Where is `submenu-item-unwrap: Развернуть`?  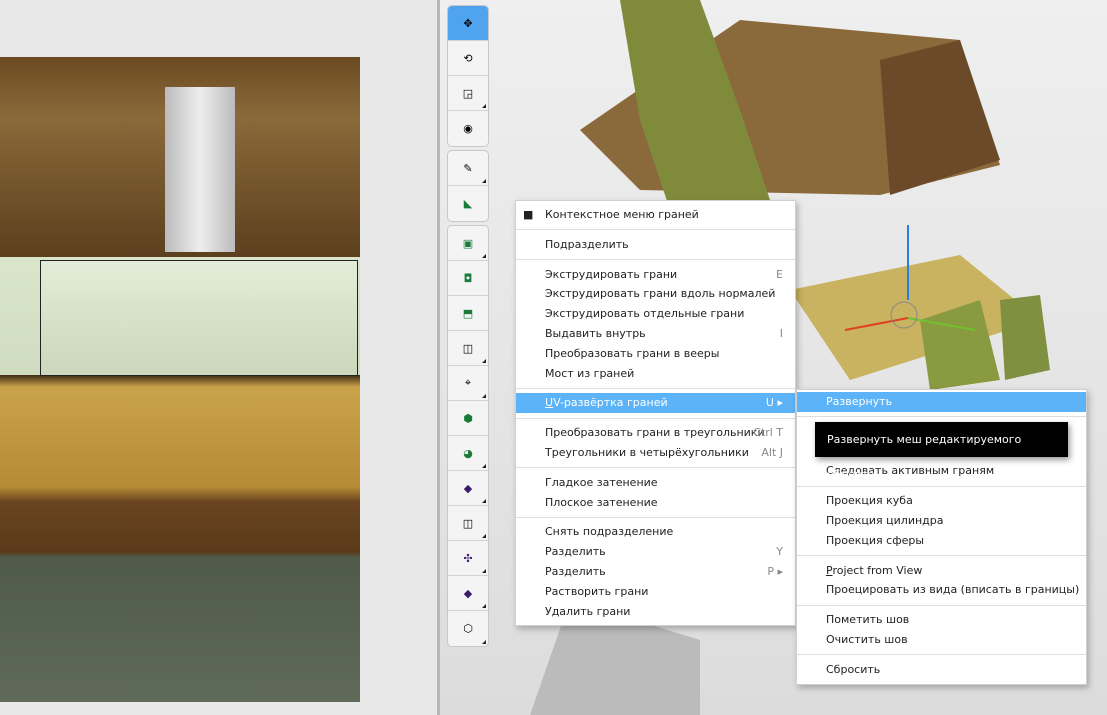
submenu-item-unwrap: Развернуть is located at coordinates (941, 402).